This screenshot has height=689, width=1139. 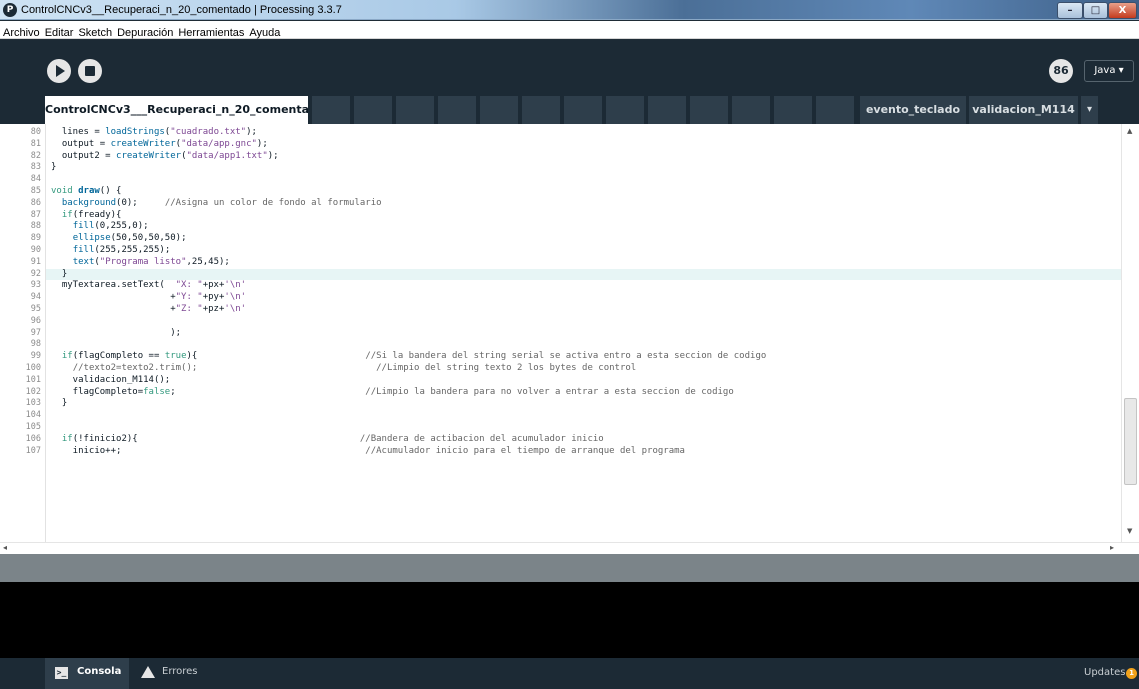 What do you see at coordinates (1130, 333) in the screenshot?
I see `vertical-scrollbar: ▲ ▼` at bounding box center [1130, 333].